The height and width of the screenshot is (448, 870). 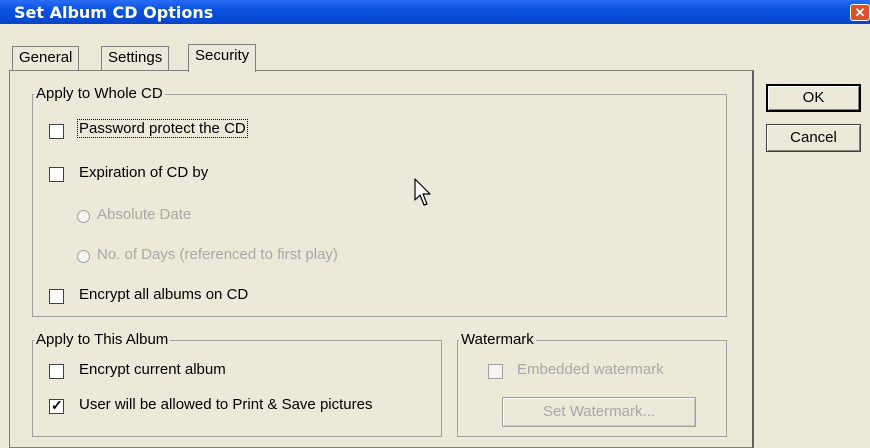 What do you see at coordinates (135, 58) in the screenshot?
I see `tab-settings: Settings` at bounding box center [135, 58].